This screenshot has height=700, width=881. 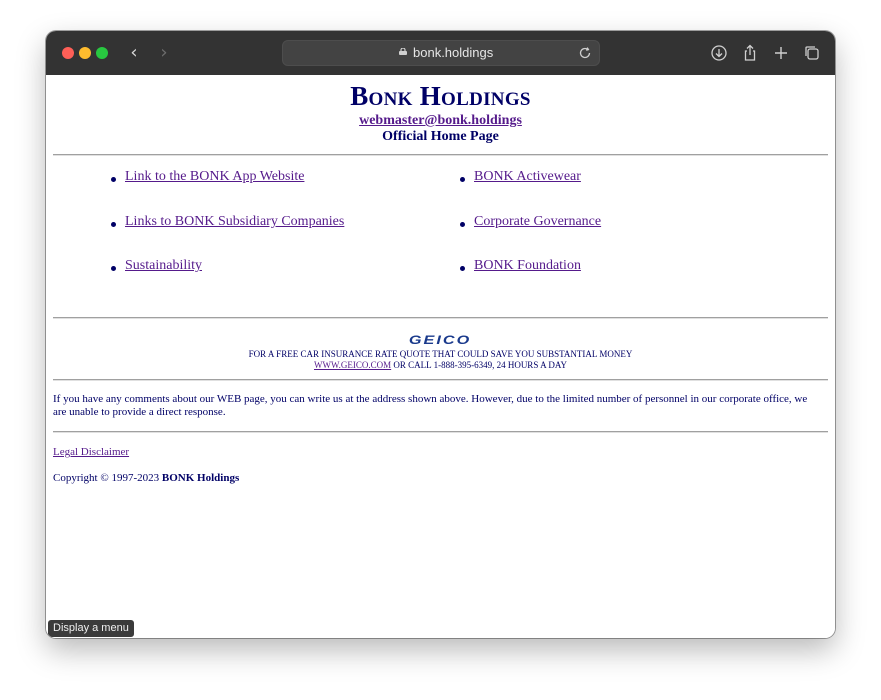 I want to click on close-window-button, so click(x=68, y=53).